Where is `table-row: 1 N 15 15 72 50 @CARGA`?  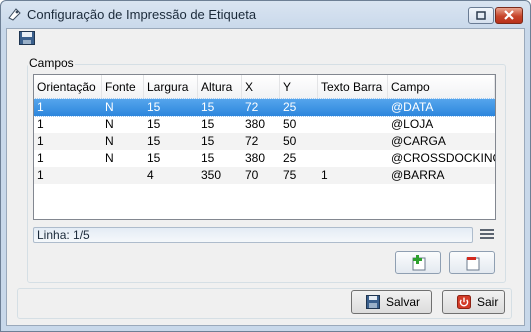 table-row: 1 N 15 15 72 50 @CARGA is located at coordinates (264, 141).